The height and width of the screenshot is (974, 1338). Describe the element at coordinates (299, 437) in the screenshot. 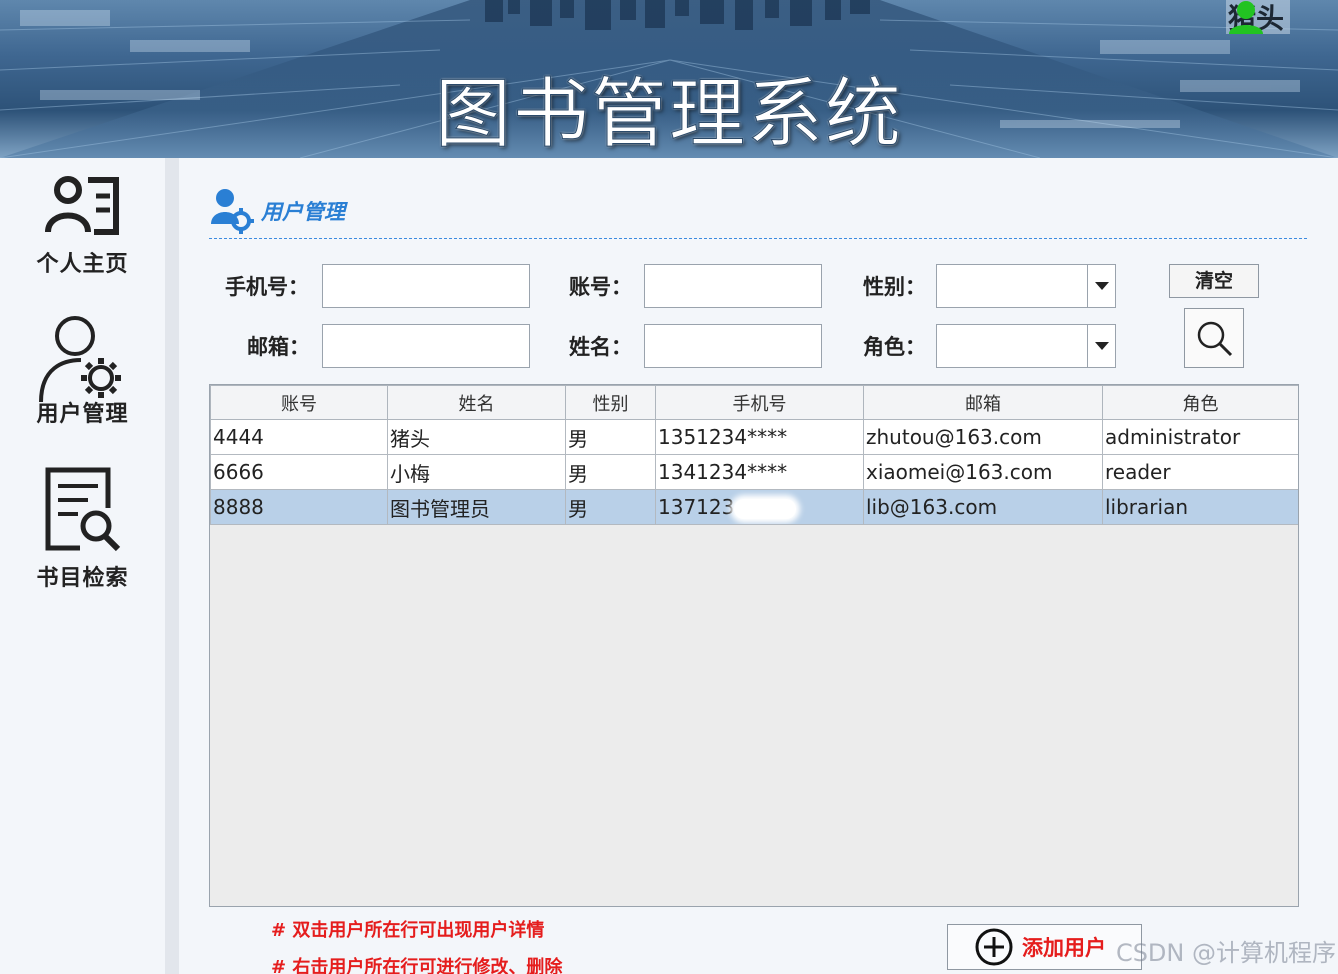

I see `cell-account: 4444` at that location.